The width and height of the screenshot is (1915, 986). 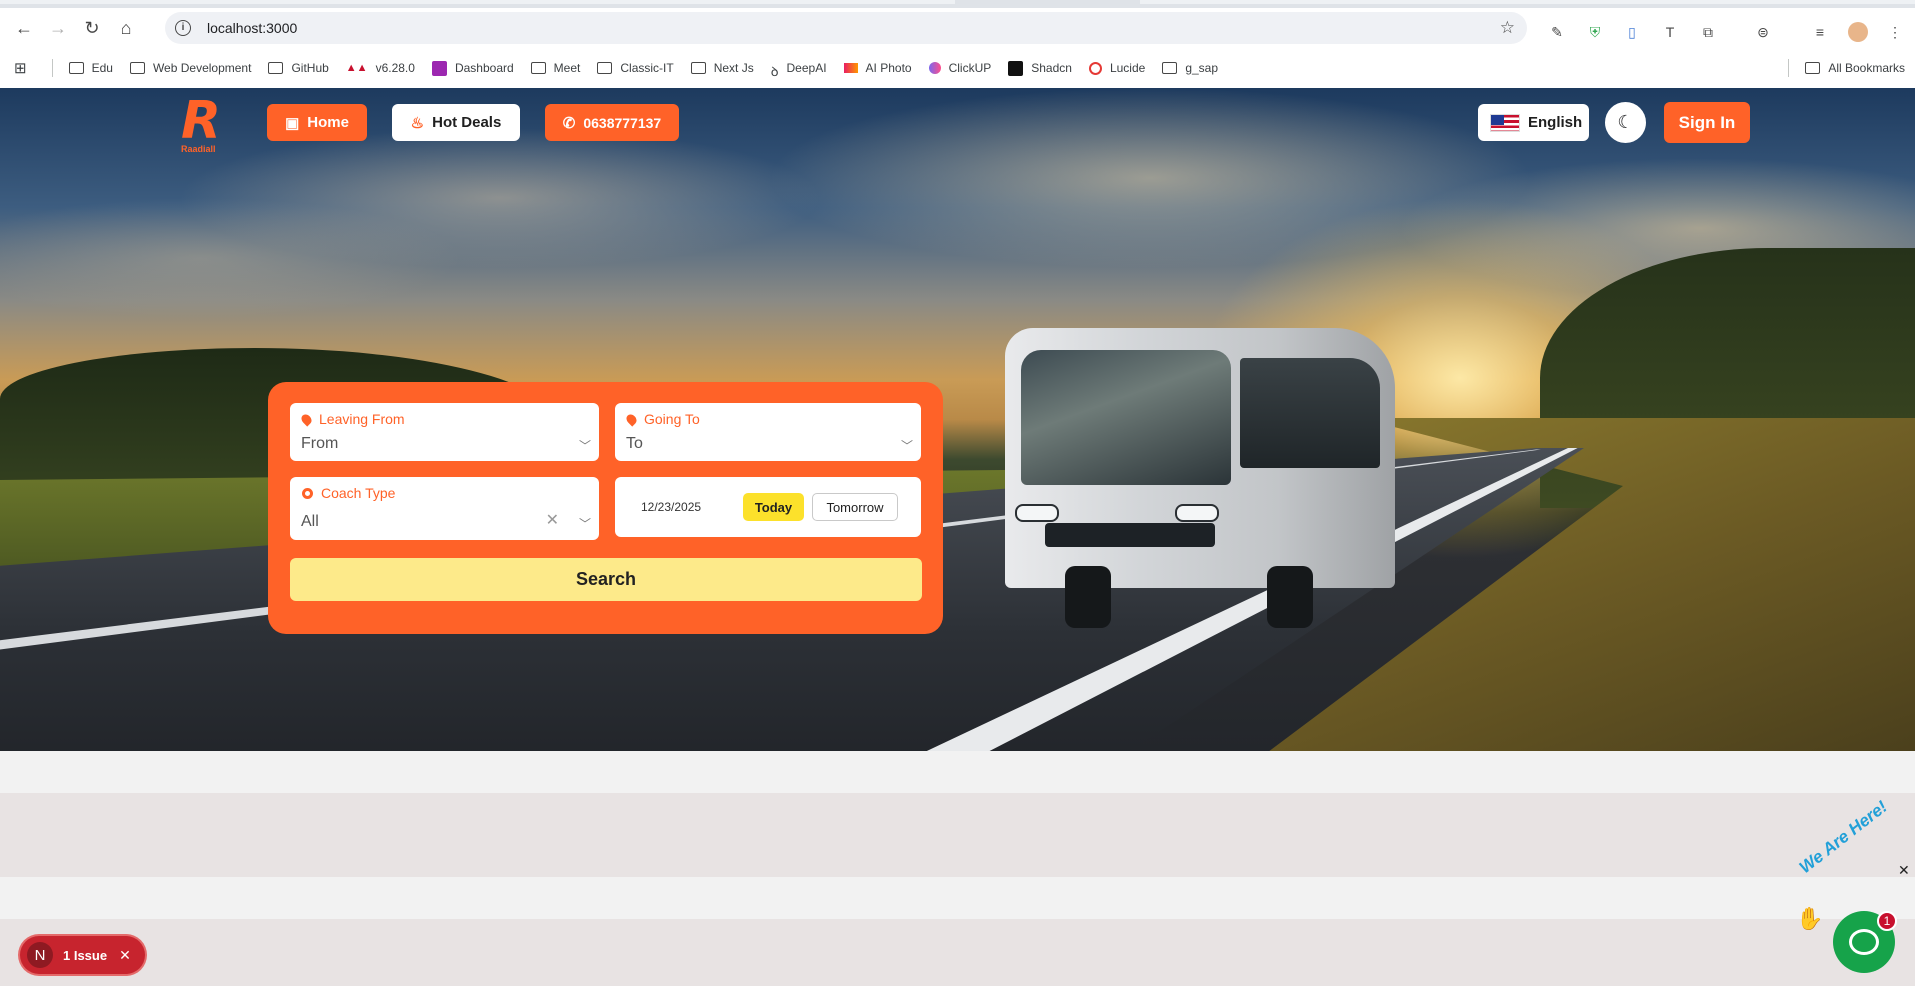 I want to click on bus-windshield, so click(x=1126, y=417).